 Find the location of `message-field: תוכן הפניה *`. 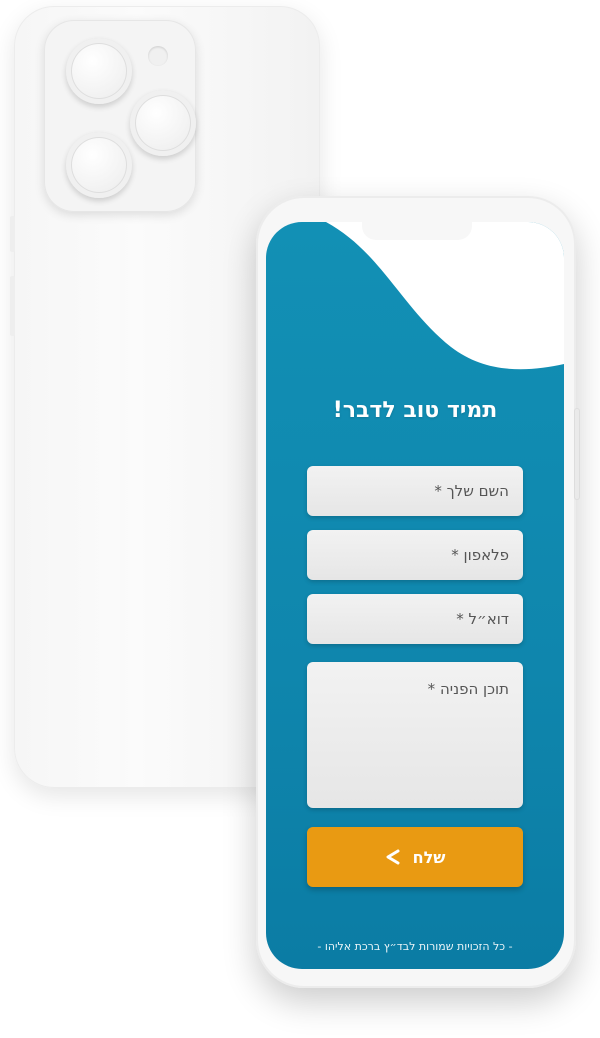

message-field: תוכן הפניה * is located at coordinates (415, 735).